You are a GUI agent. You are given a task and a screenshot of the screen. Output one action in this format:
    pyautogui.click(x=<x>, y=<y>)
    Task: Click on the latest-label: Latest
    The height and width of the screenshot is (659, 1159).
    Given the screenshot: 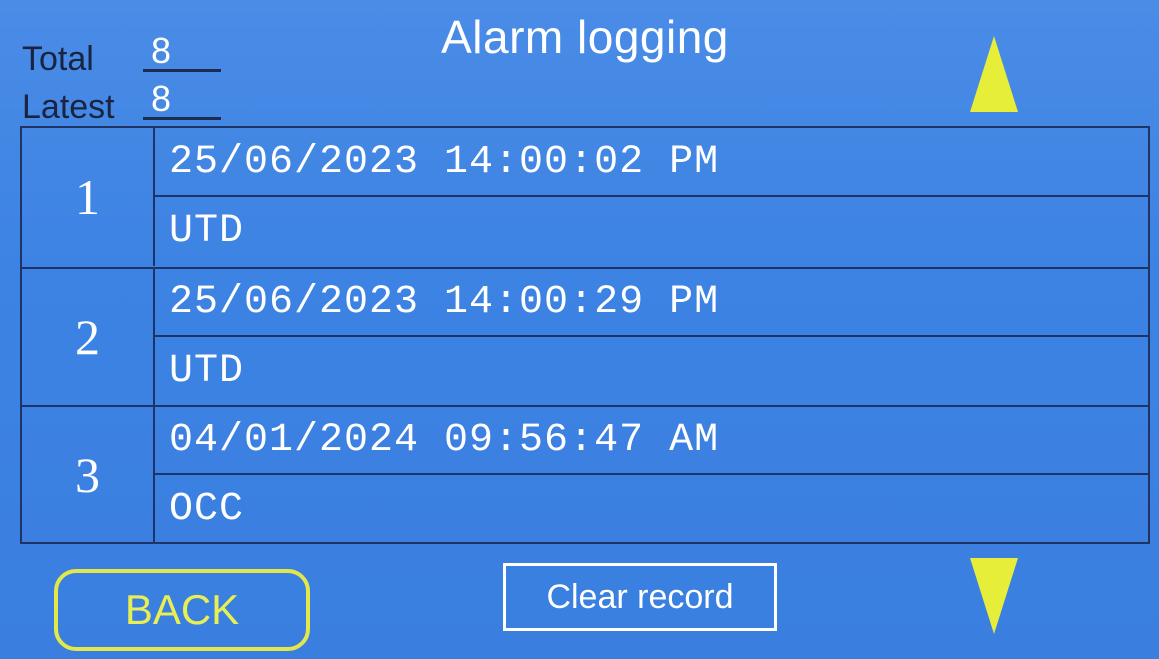 What is the action you would take?
    pyautogui.click(x=68, y=107)
    